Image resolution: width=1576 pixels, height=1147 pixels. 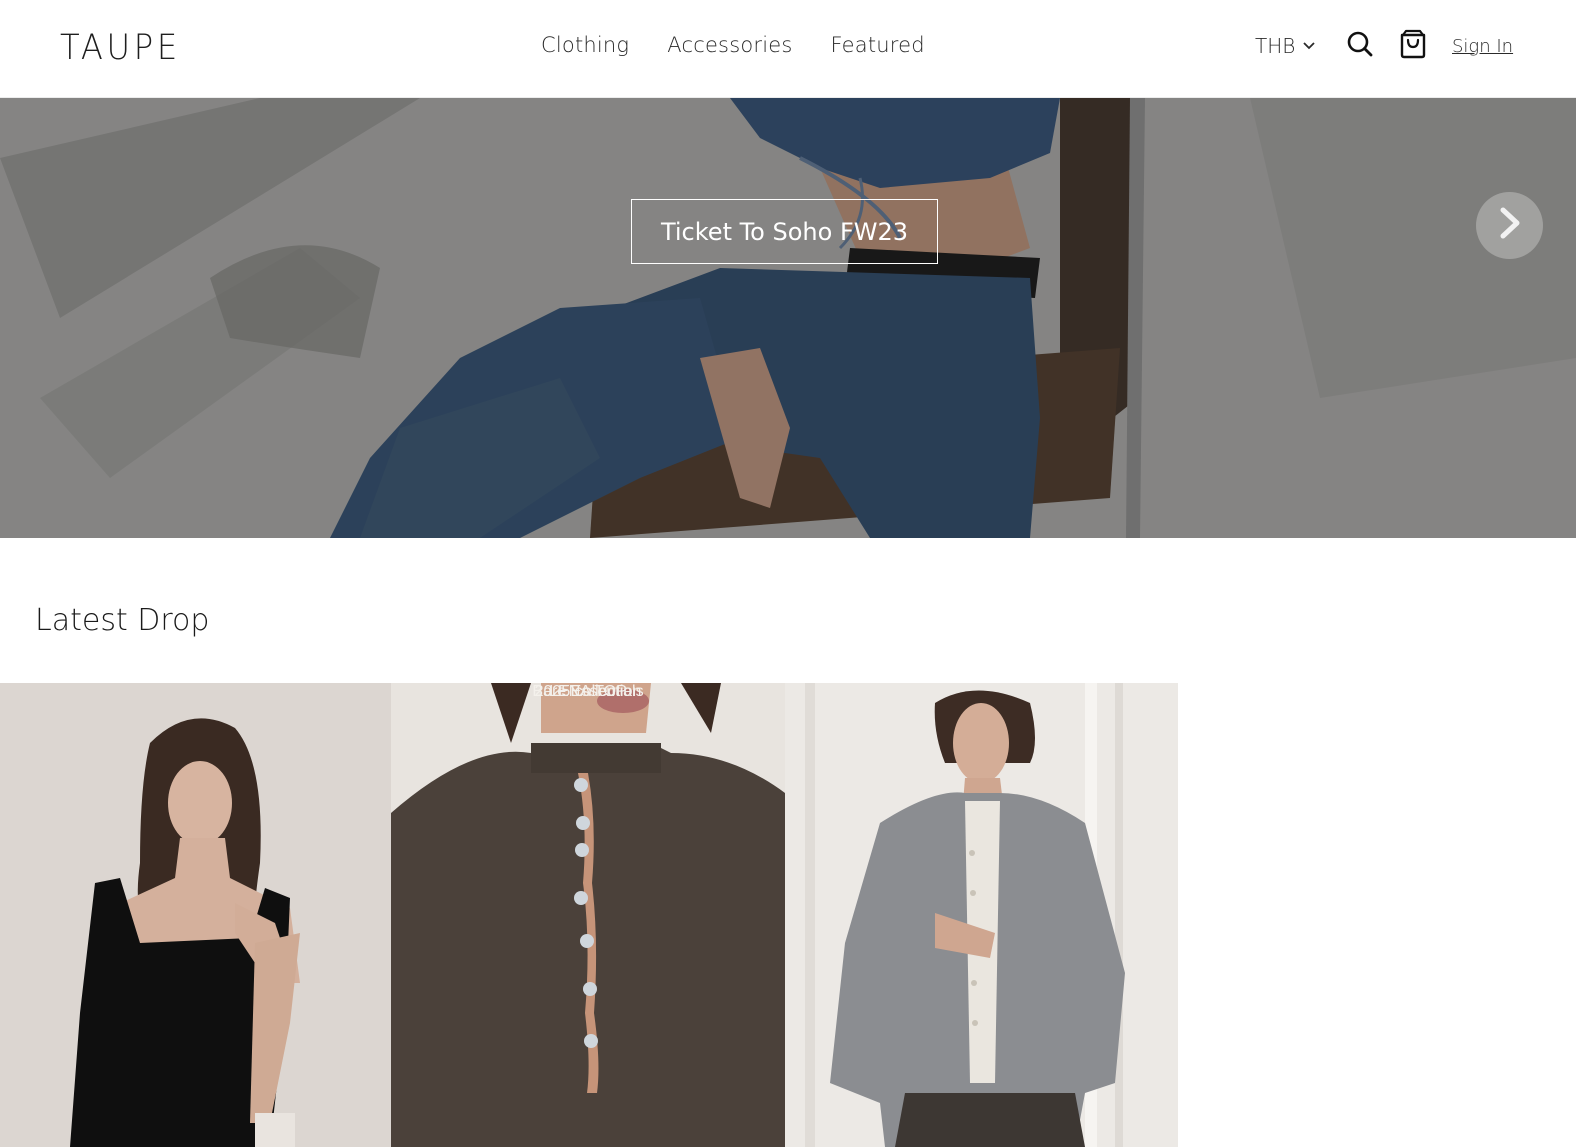 What do you see at coordinates (784, 231) in the screenshot?
I see `hero-cta-button: Ticket To Soho FW23` at bounding box center [784, 231].